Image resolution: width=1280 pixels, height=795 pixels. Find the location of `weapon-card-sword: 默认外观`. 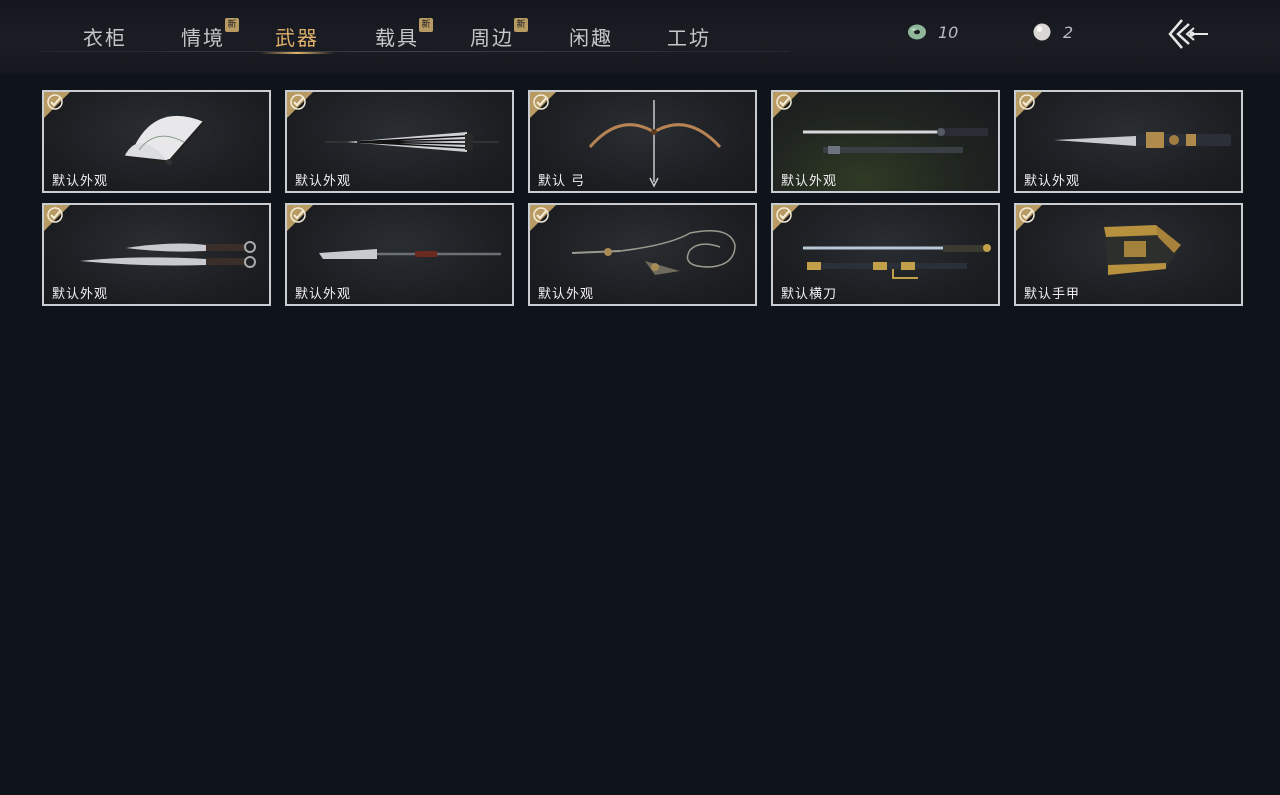

weapon-card-sword: 默认外观 is located at coordinates (885, 141).